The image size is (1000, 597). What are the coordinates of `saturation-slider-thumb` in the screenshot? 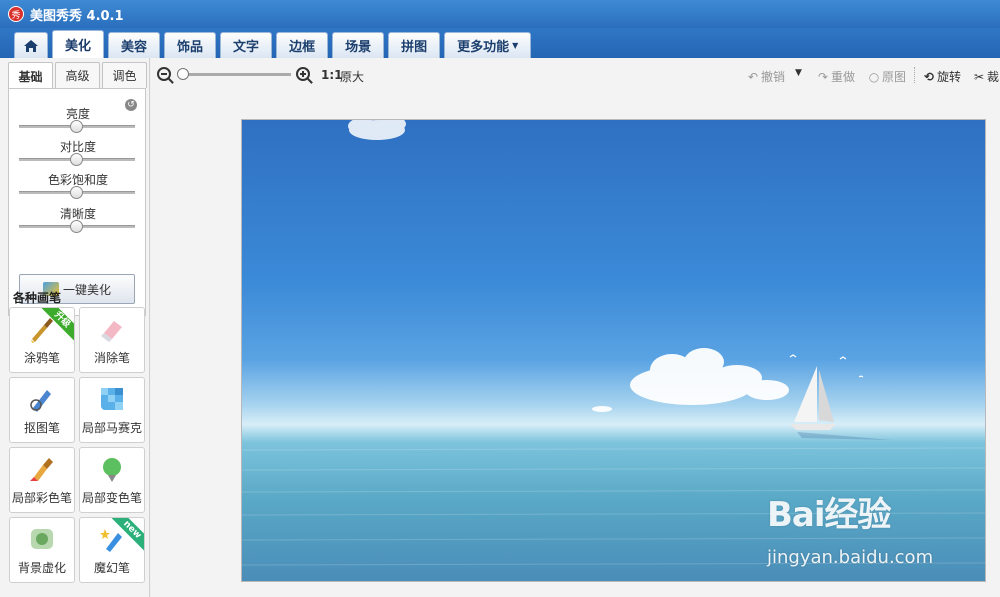 It's located at (76, 192).